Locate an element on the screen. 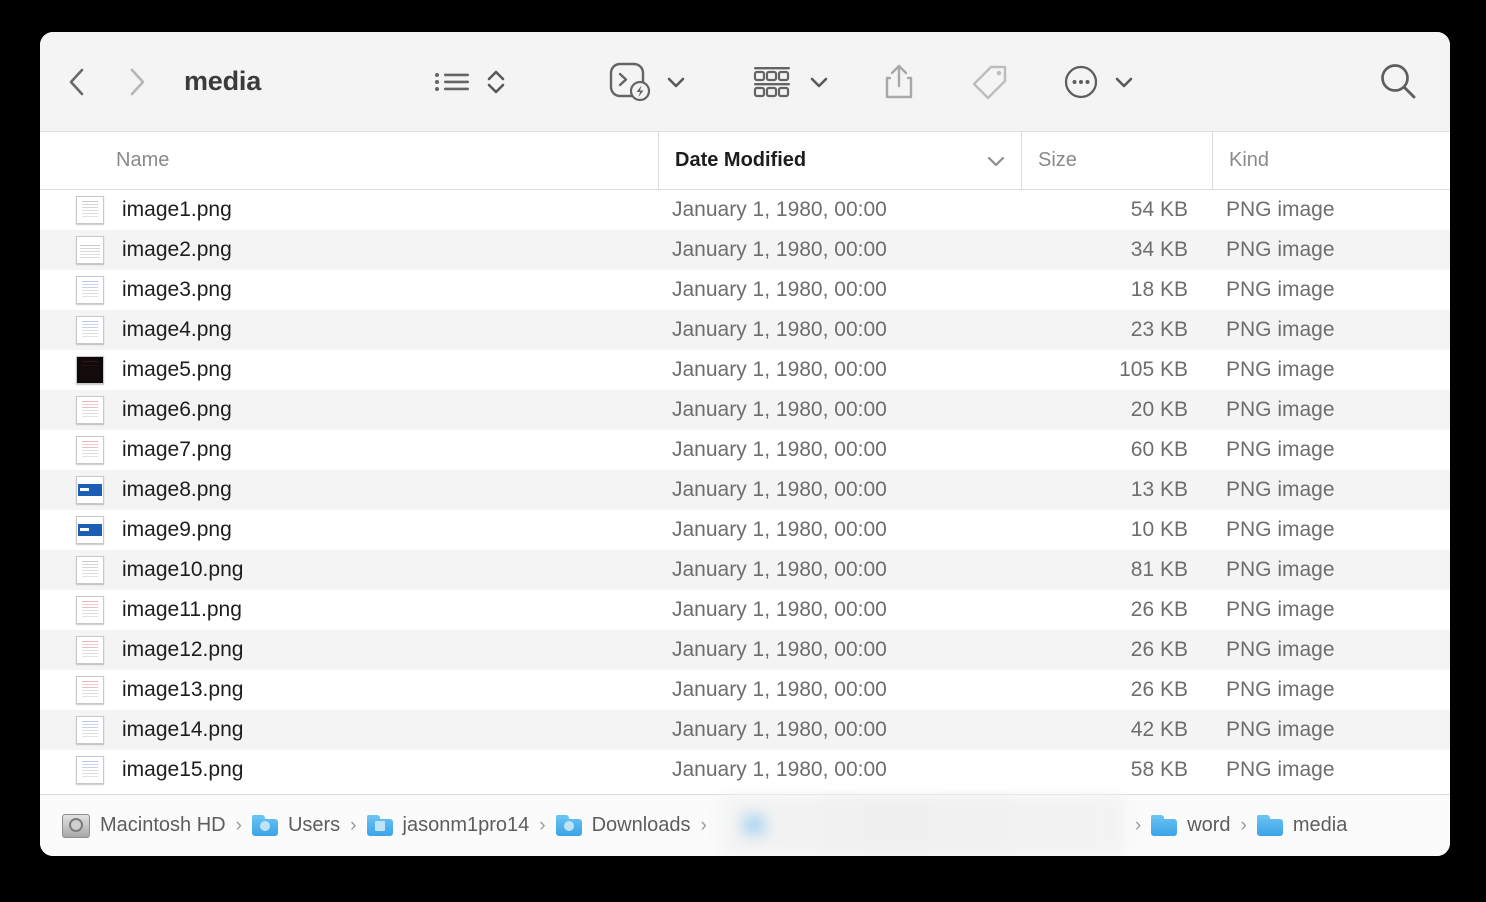 The image size is (1486, 902). file-name-label: image6.png is located at coordinates (177, 409).